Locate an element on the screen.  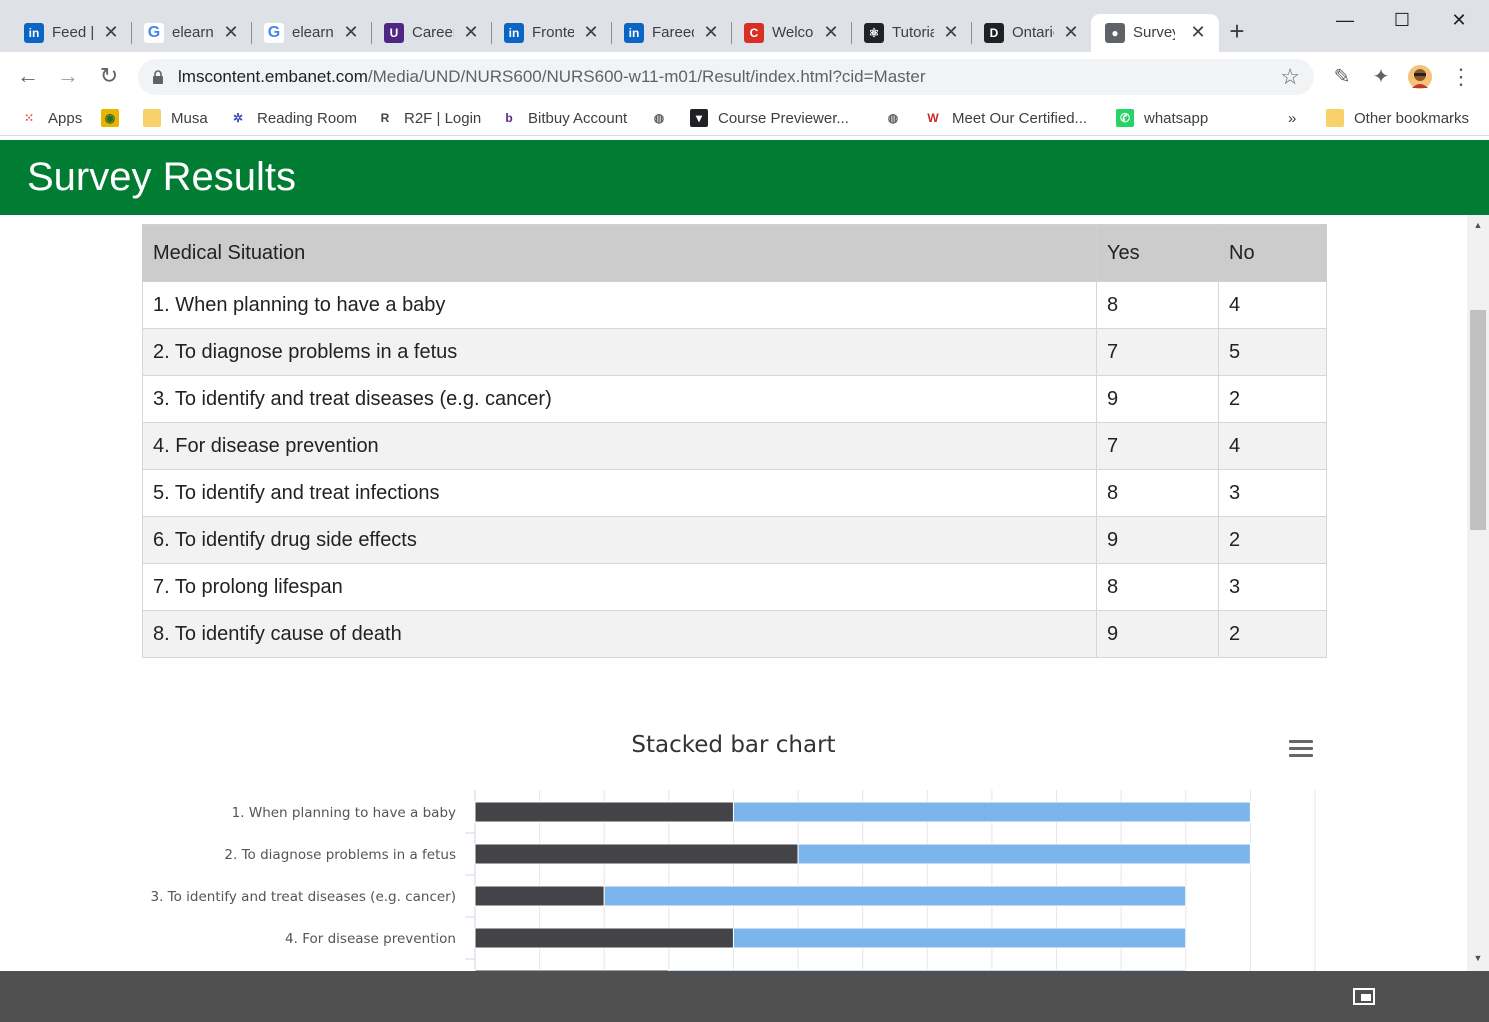
bookmarks-overflow-button: » is located at coordinates (1292, 118).